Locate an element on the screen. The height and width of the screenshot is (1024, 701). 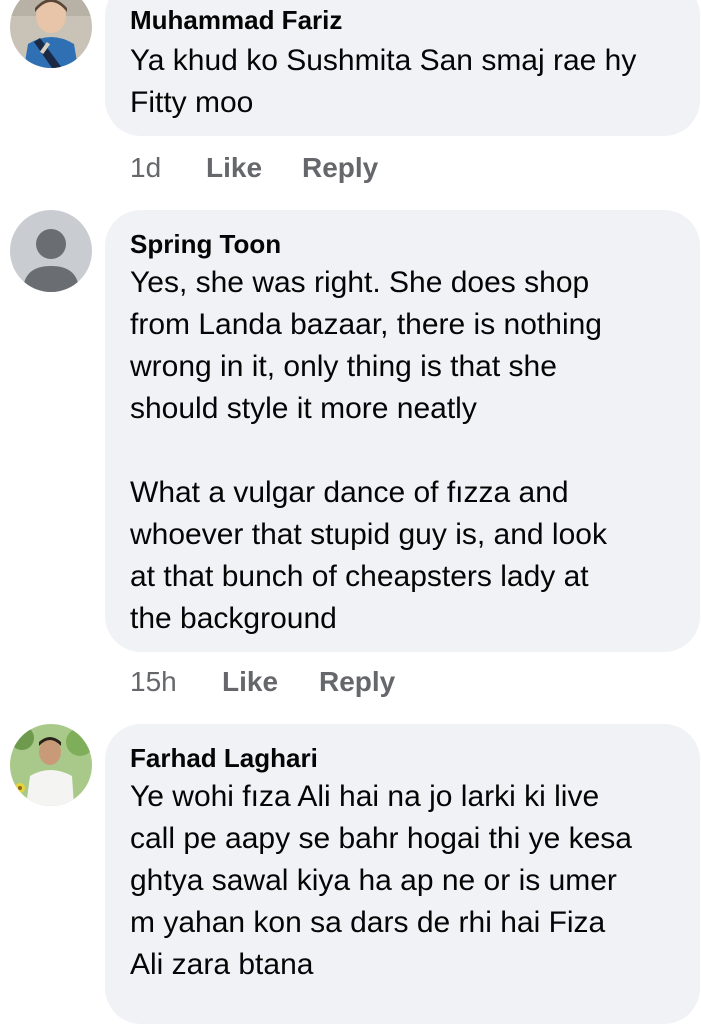
comment-text-line: at that bunch of cheapsters lady at is located at coordinates (359, 576).